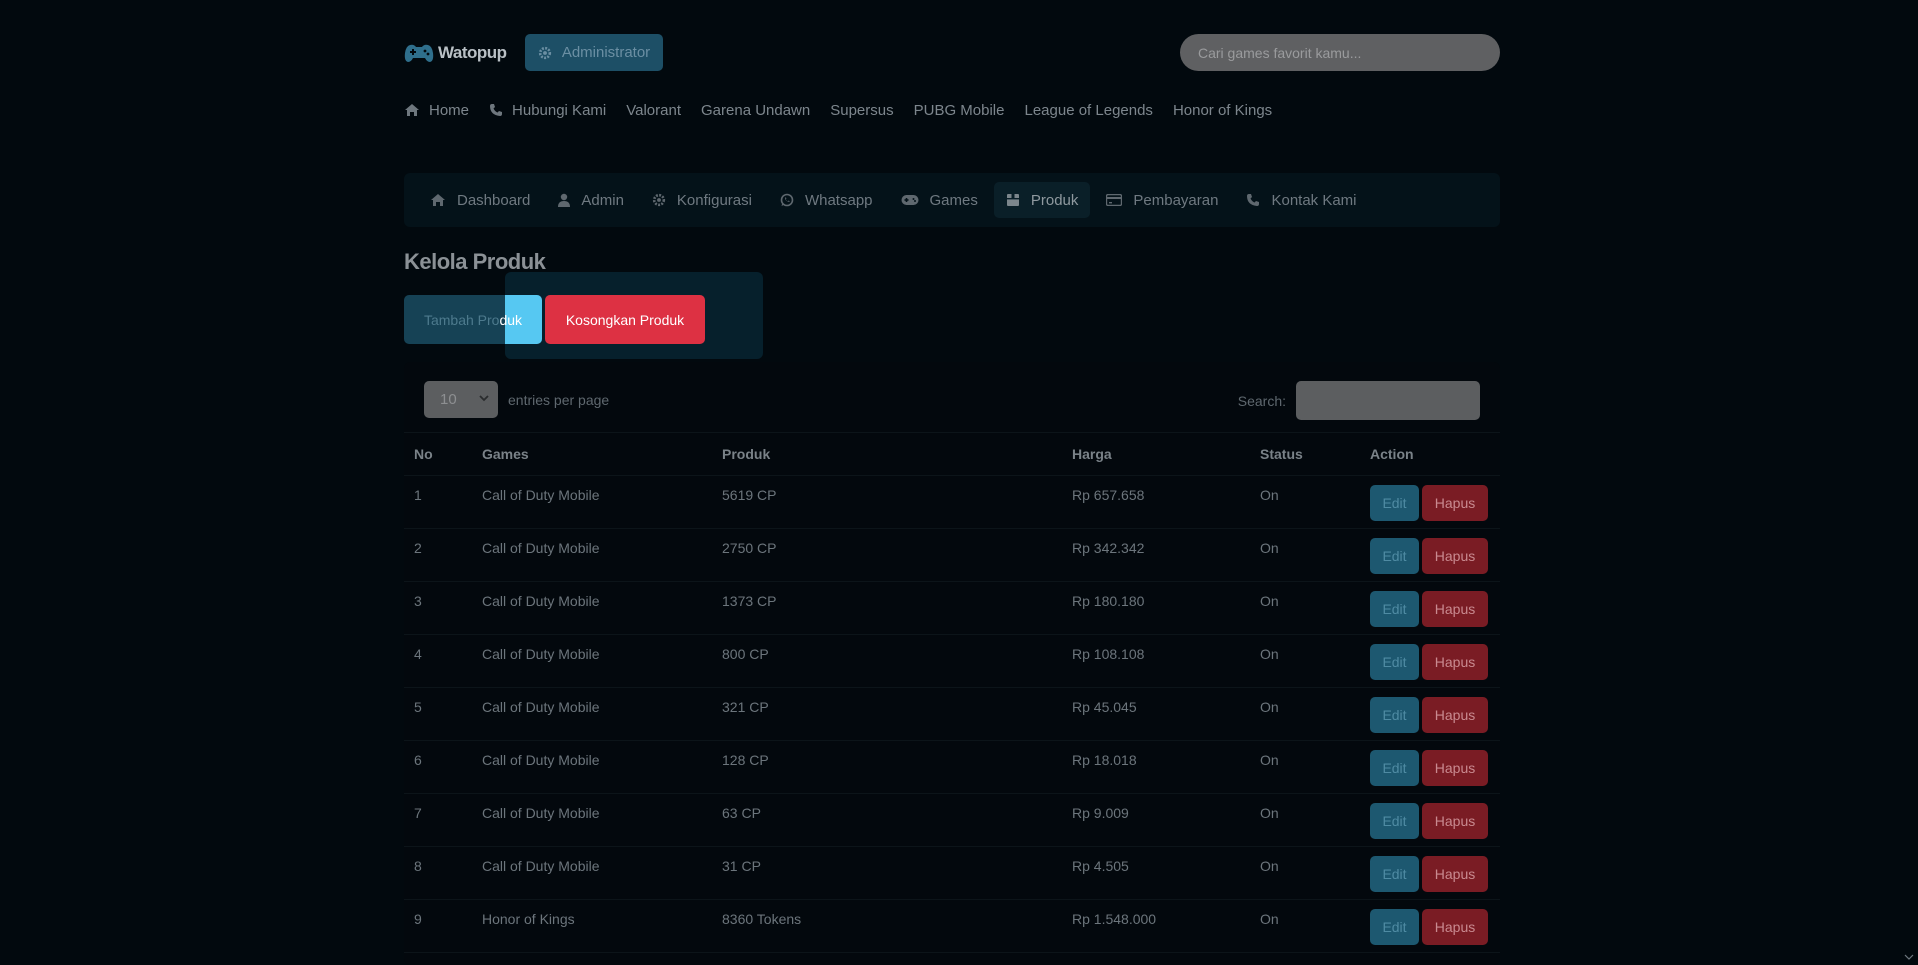  I want to click on table-cell: 2750 CP, so click(887, 555).